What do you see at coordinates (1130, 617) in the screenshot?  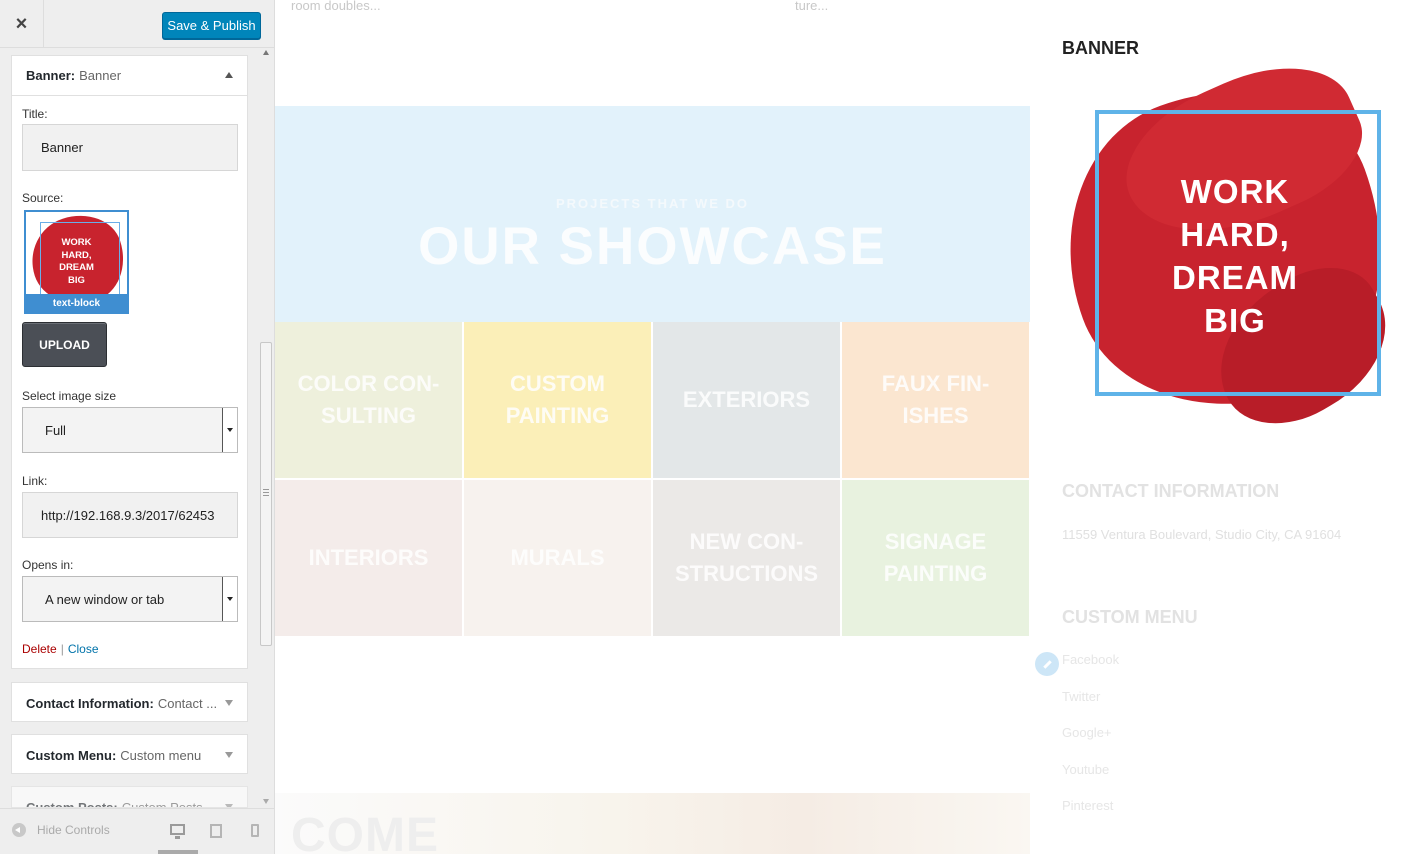 I see `custom-menu-heading: CUSTOM MENU` at bounding box center [1130, 617].